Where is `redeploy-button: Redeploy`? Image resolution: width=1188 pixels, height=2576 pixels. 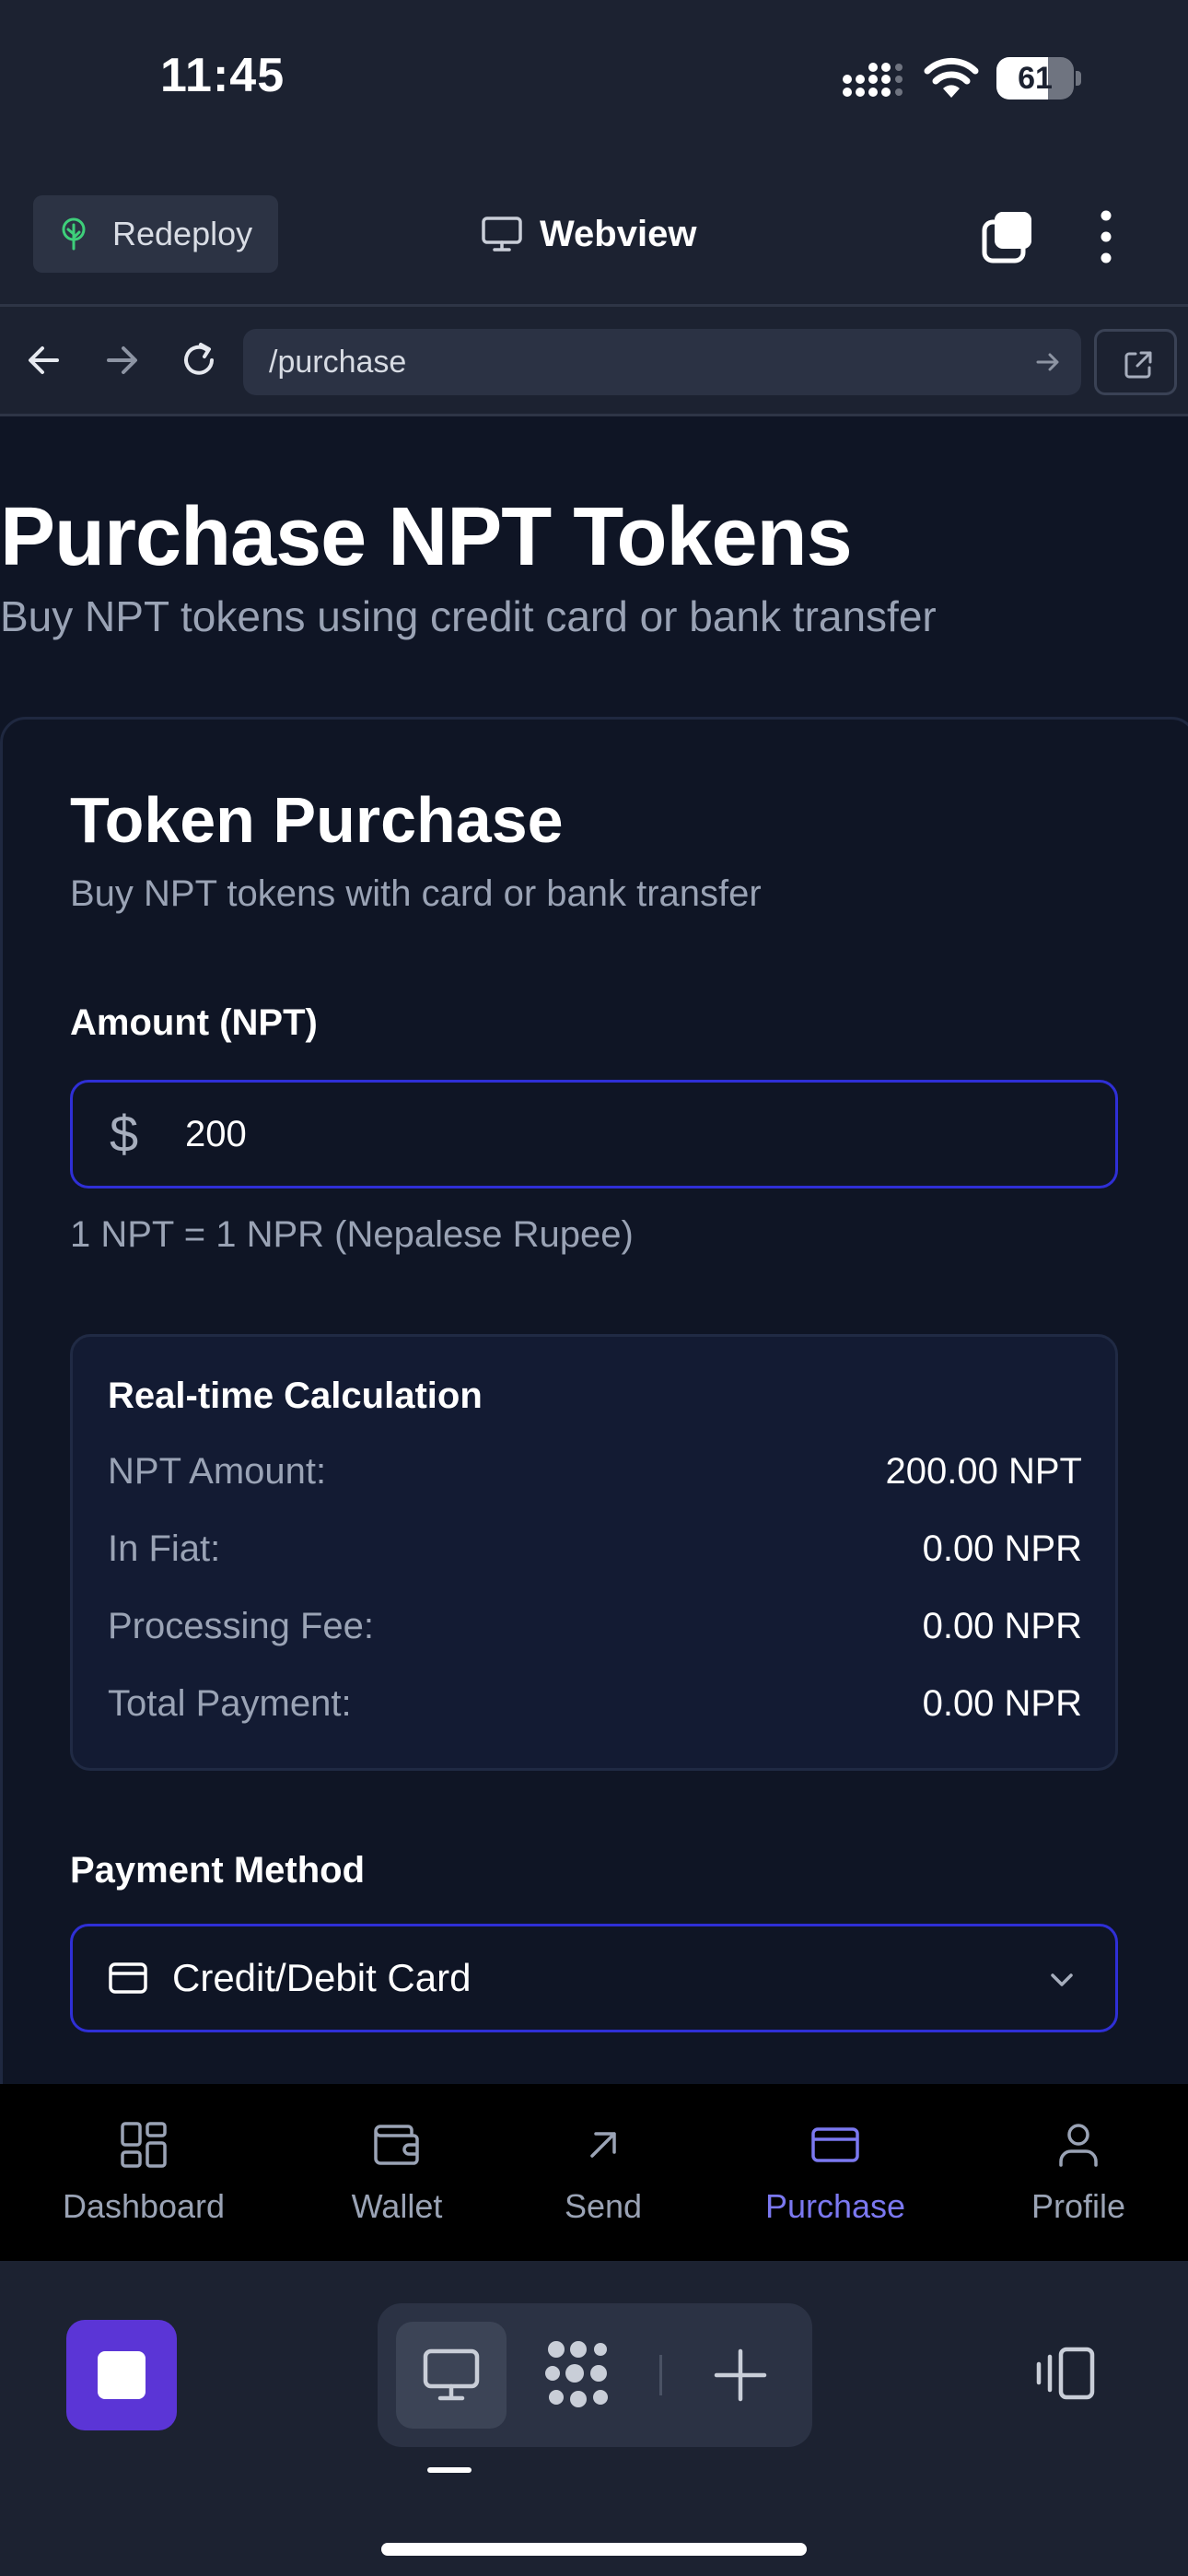 redeploy-button: Redeploy is located at coordinates (155, 234).